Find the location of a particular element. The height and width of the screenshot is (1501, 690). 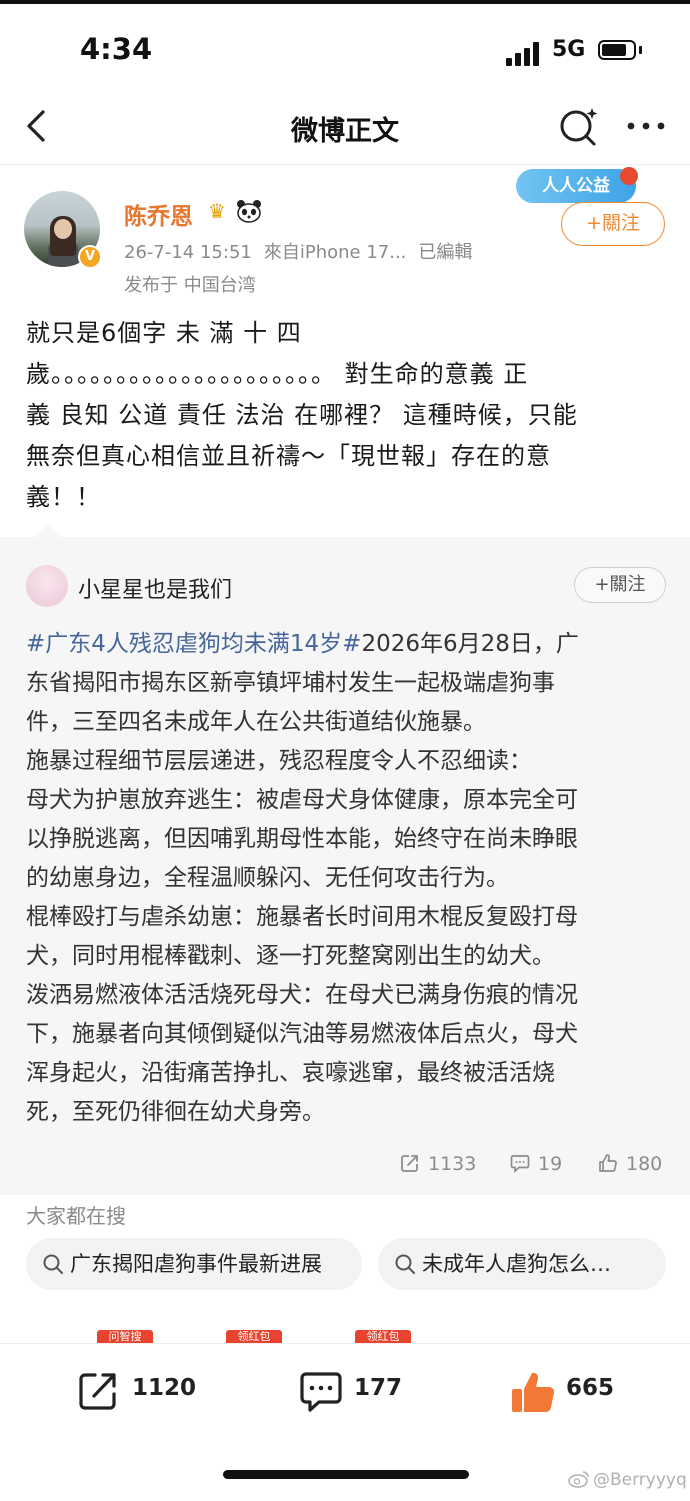

quoted-text-line: 下，施暴者向其倾倒疑似汽油等易燃液体后点火，母犬 is located at coordinates (302, 1034).